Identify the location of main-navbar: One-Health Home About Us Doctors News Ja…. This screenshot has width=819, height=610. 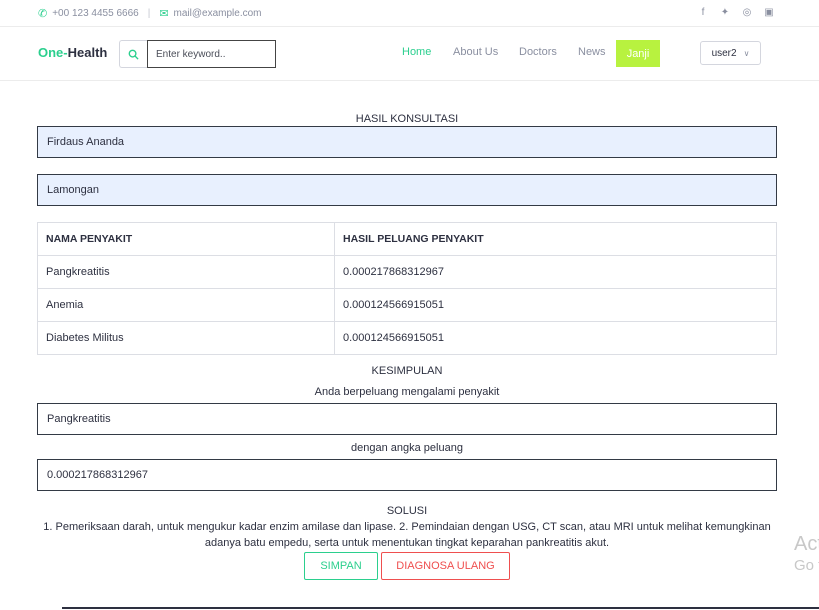
(409, 54).